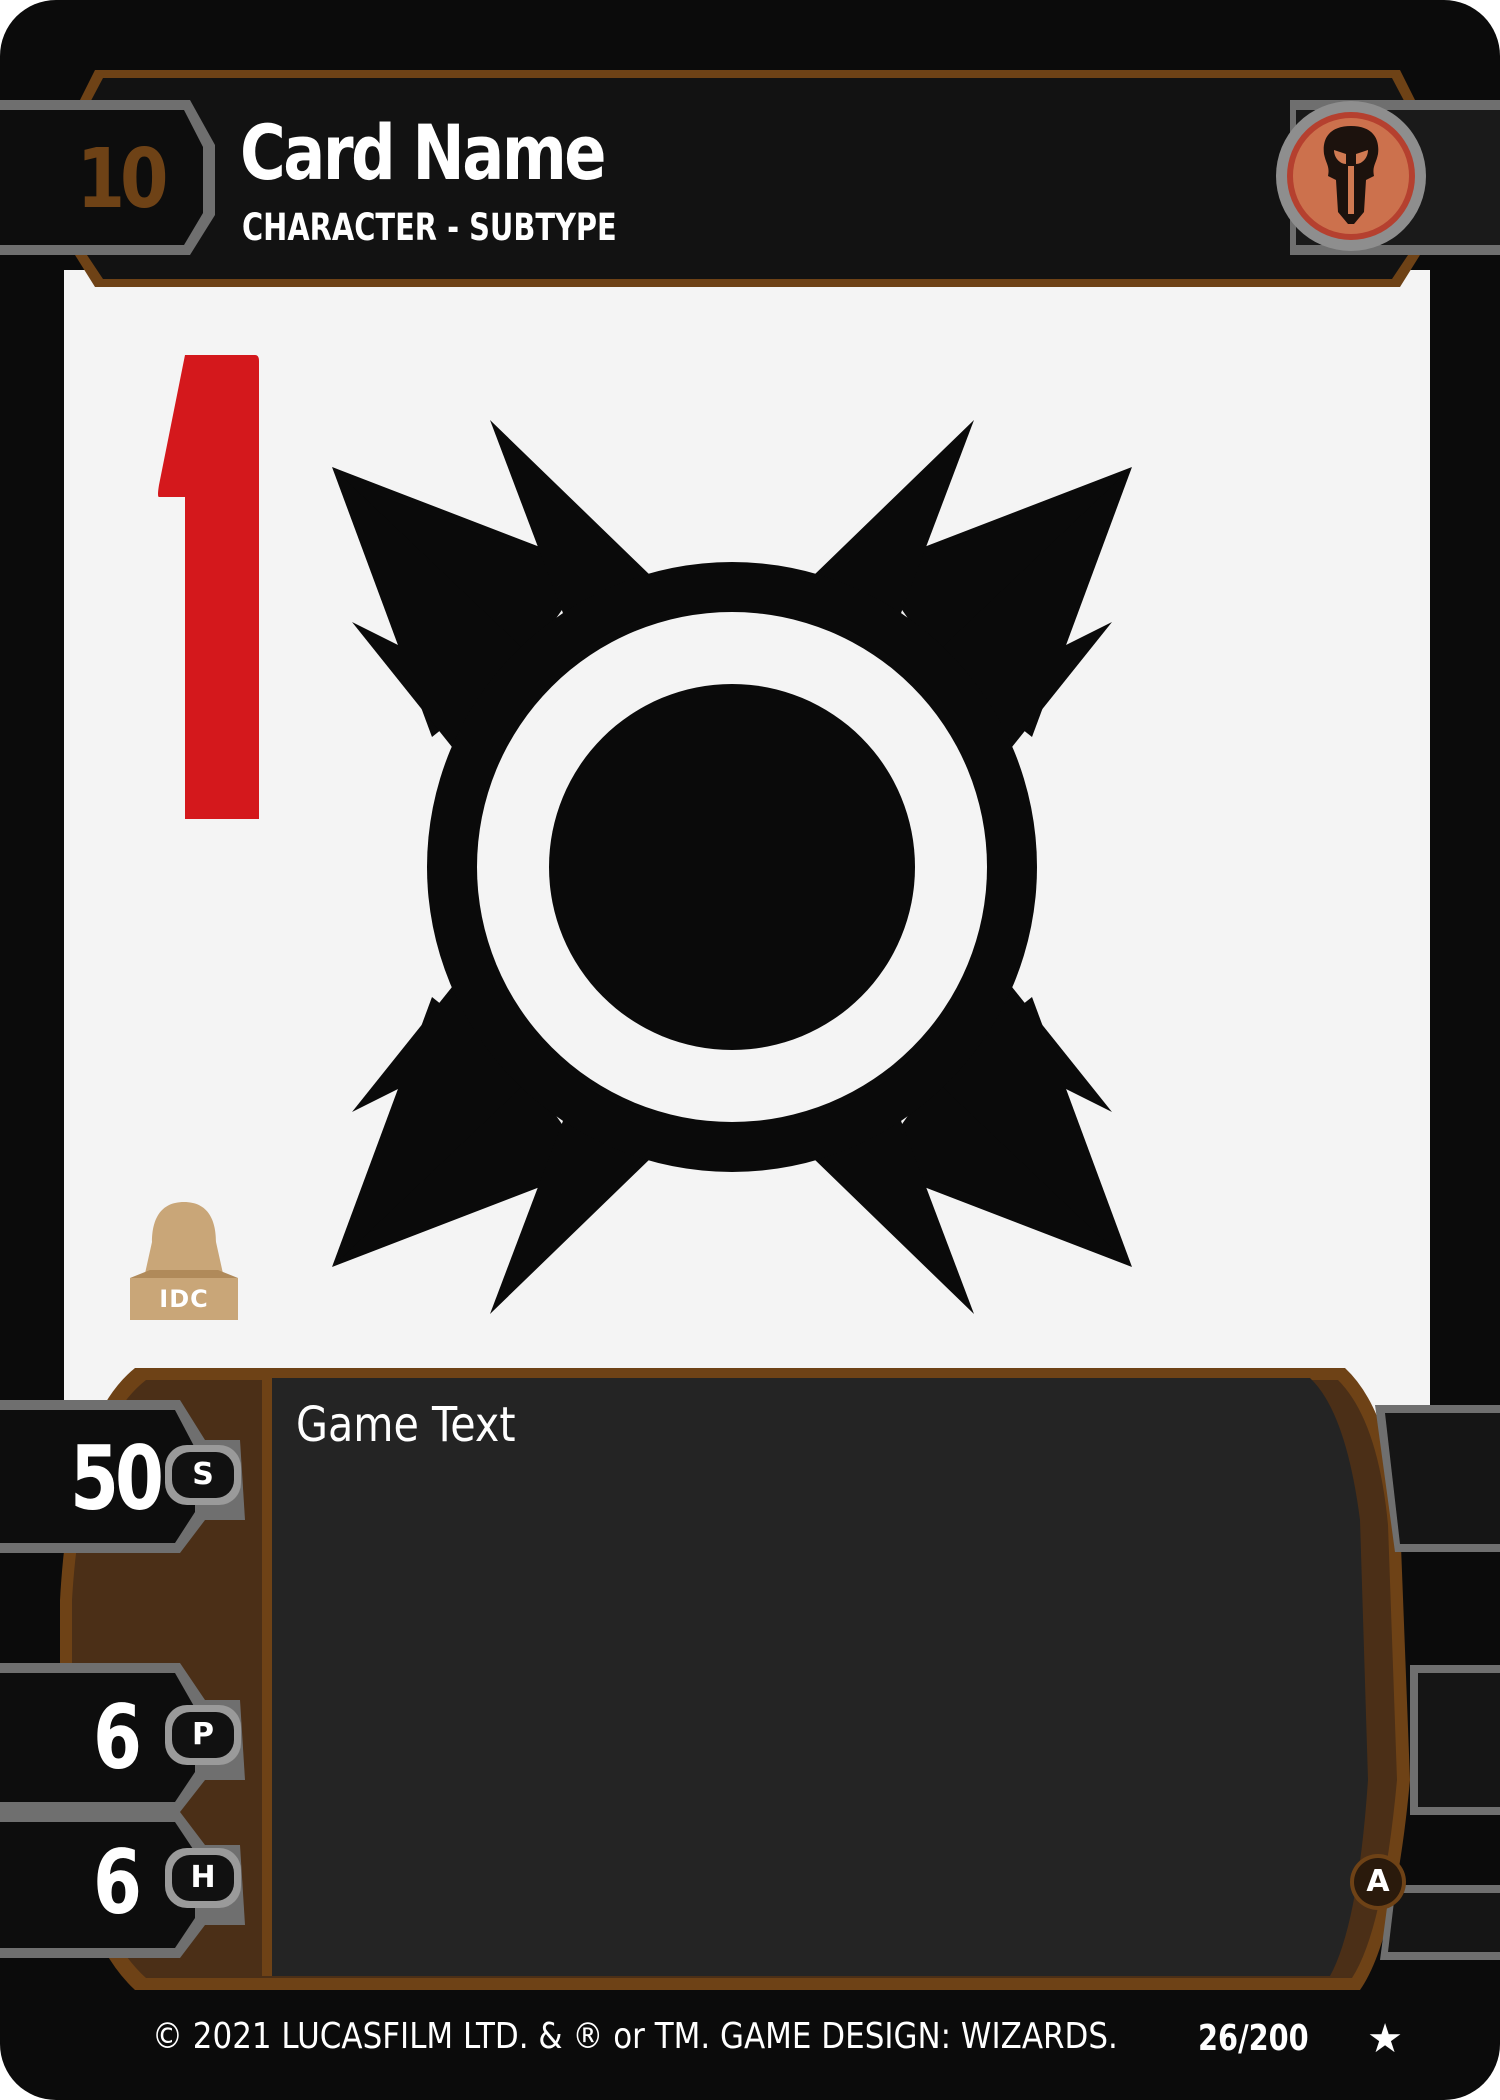 This screenshot has height=2100, width=1500. Describe the element at coordinates (1385, 2039) in the screenshot. I see `star-icon: ★` at that location.